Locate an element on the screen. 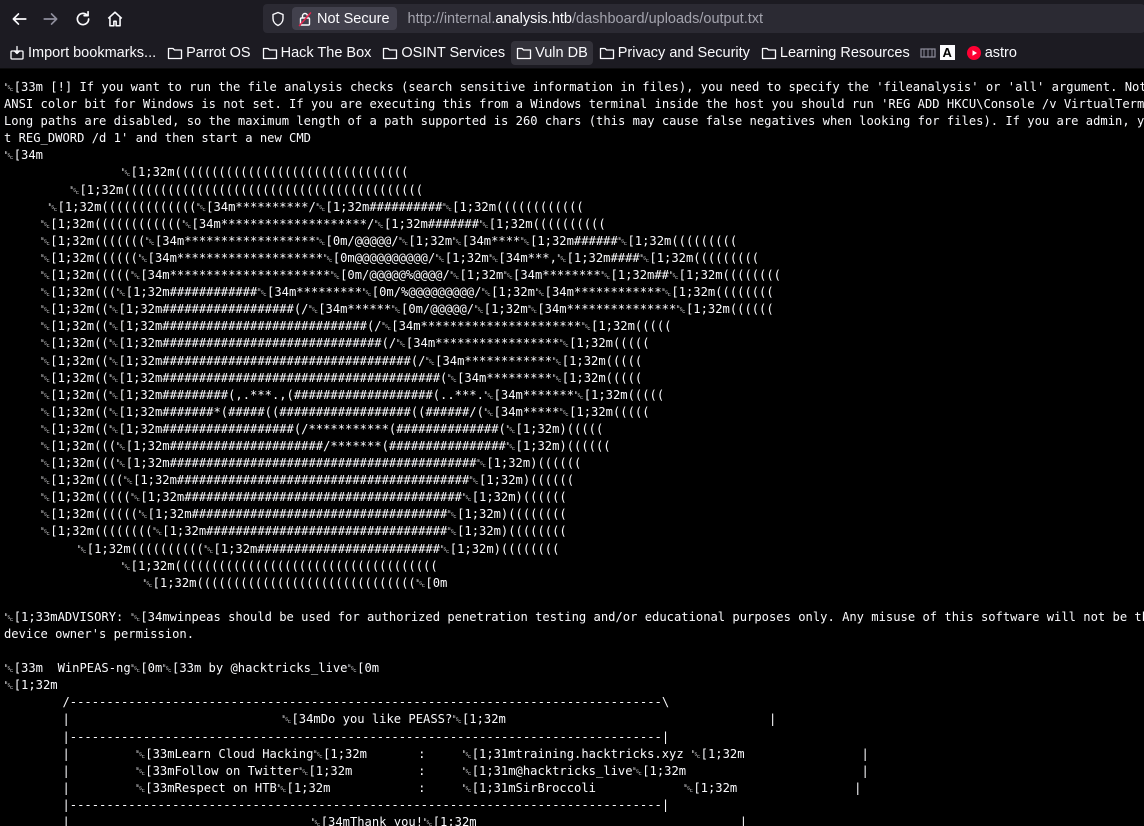 The height and width of the screenshot is (826, 1144). bookmark-label: Privacy and Security is located at coordinates (683, 52).